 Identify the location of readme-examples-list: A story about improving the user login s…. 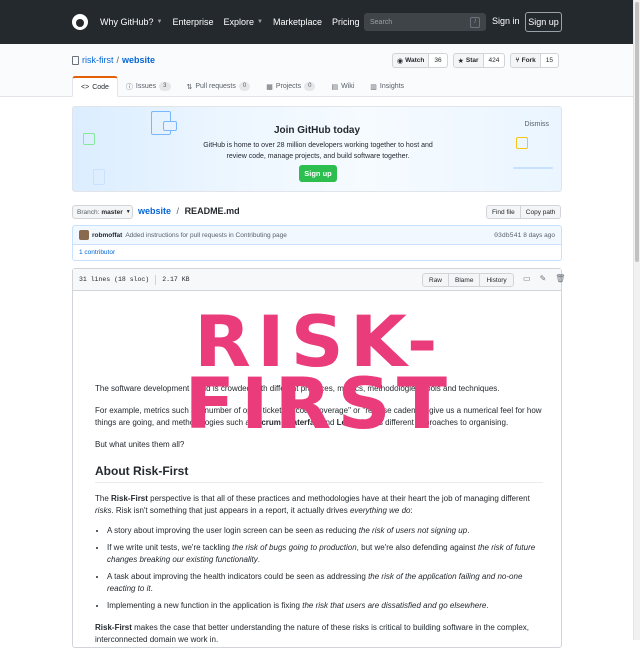
(319, 568).